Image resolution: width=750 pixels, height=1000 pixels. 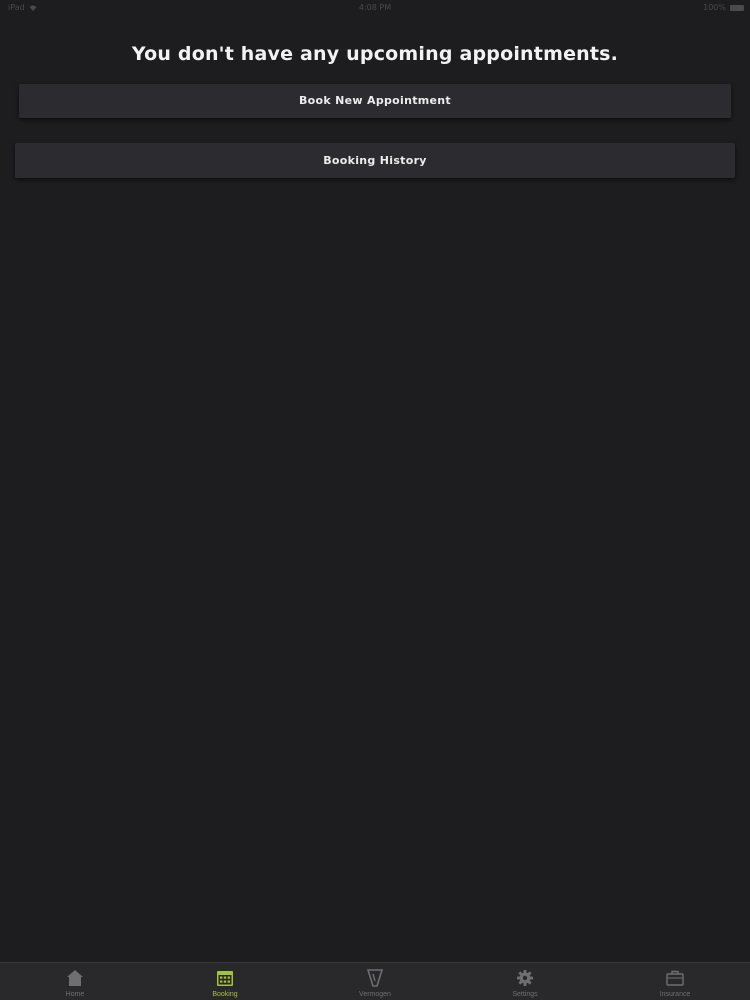 What do you see at coordinates (525, 994) in the screenshot?
I see `tab-label-settings: Settings` at bounding box center [525, 994].